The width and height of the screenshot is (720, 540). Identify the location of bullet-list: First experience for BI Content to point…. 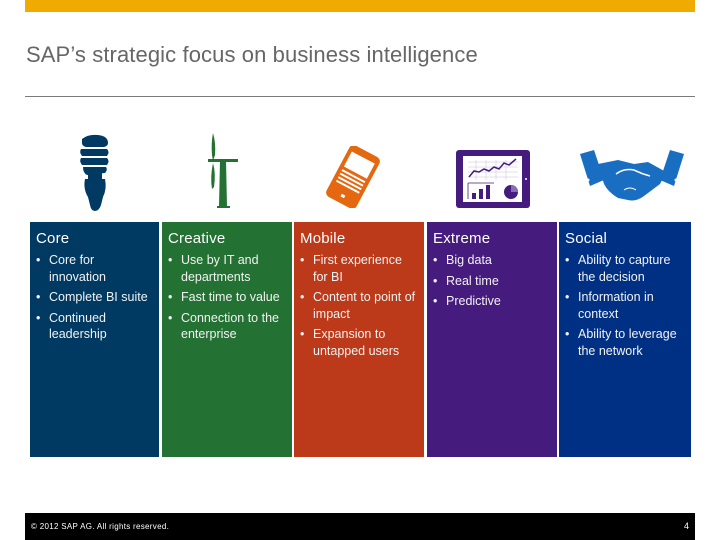
(359, 305).